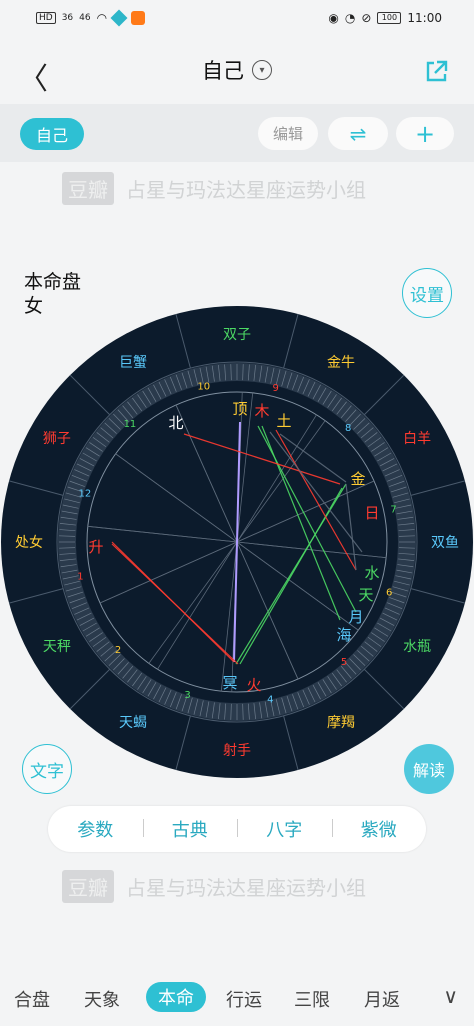  Describe the element at coordinates (437, 71) in the screenshot. I see `share-icon` at that location.